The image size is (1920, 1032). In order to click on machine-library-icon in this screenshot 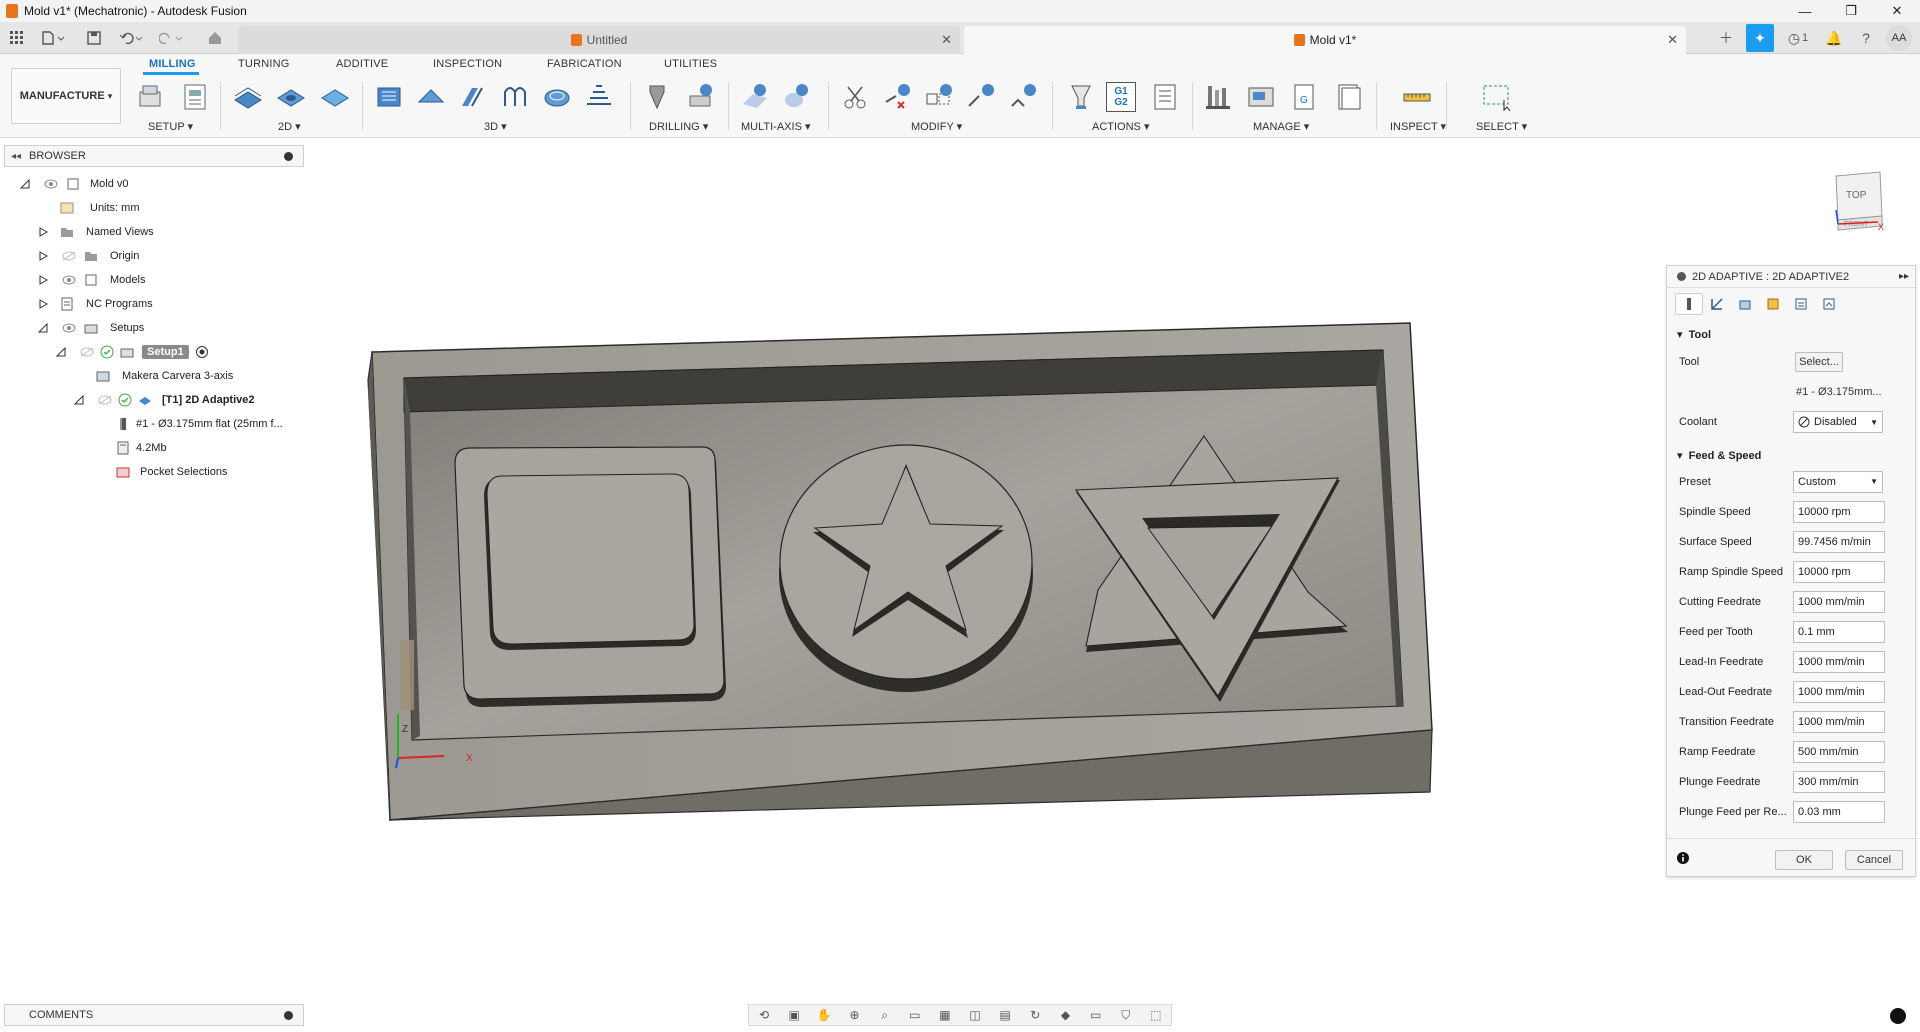, I will do `click(1261, 97)`.